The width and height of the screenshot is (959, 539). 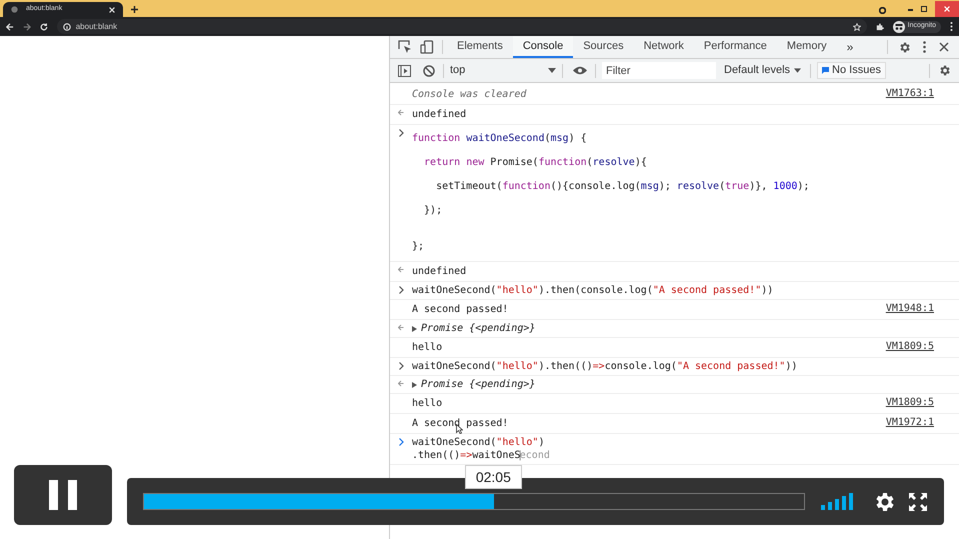 I want to click on star-icon, so click(x=856, y=26).